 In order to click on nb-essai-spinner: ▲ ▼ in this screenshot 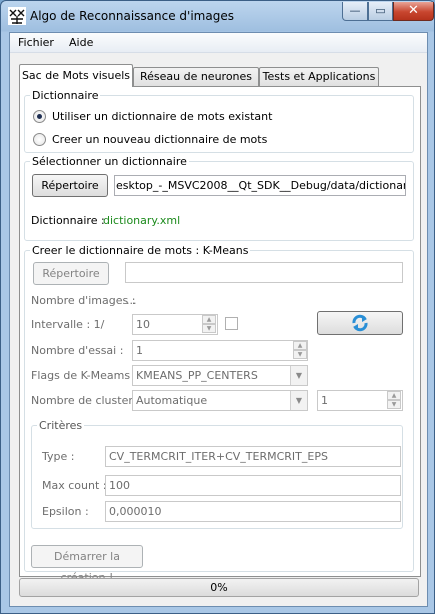, I will do `click(300, 350)`.